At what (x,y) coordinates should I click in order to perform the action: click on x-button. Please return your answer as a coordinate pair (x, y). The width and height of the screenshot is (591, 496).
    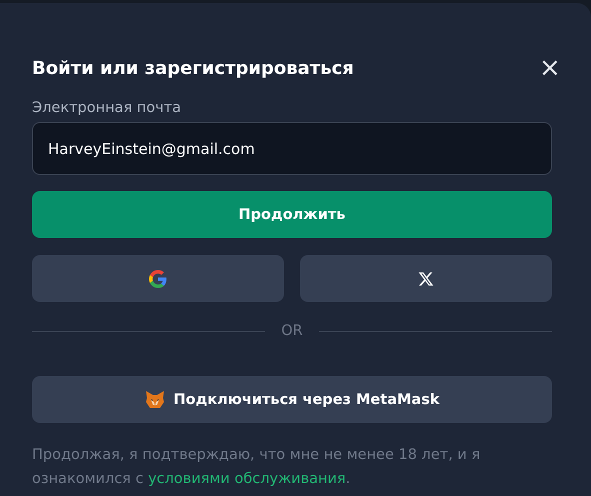
    Looking at the image, I should click on (426, 278).